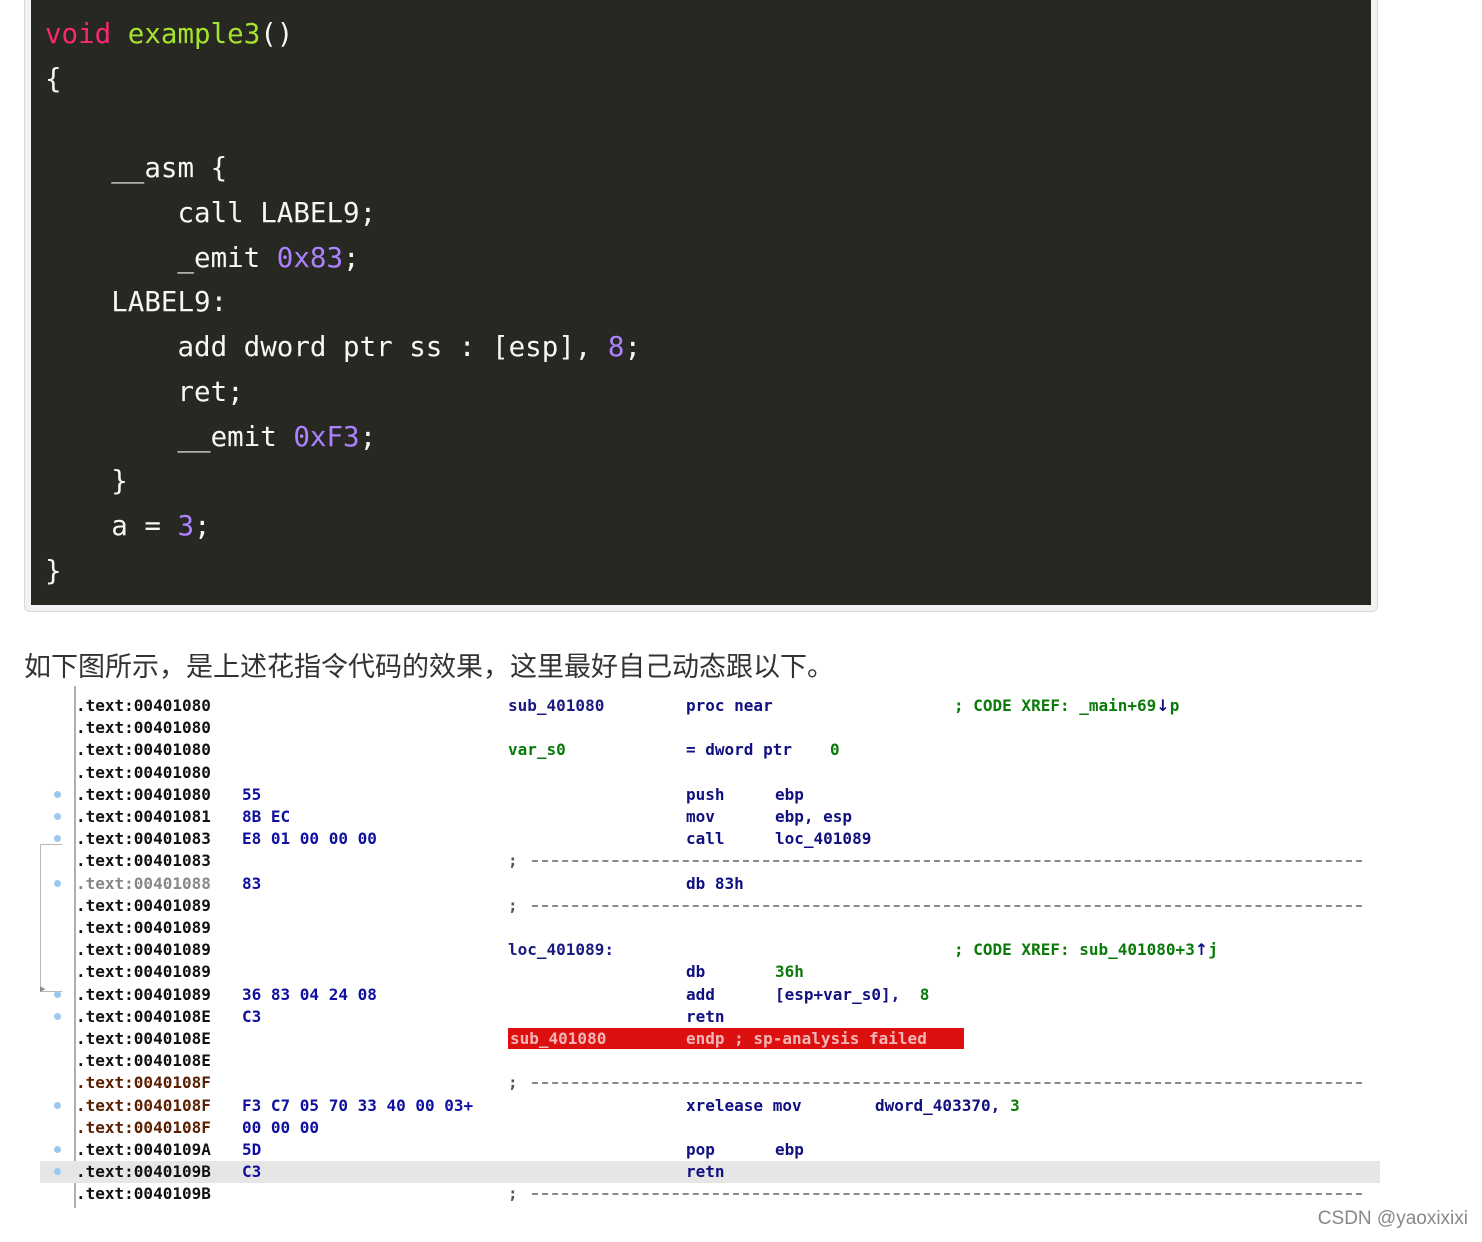  What do you see at coordinates (924, 994) in the screenshot?
I see `operand-number: 8` at bounding box center [924, 994].